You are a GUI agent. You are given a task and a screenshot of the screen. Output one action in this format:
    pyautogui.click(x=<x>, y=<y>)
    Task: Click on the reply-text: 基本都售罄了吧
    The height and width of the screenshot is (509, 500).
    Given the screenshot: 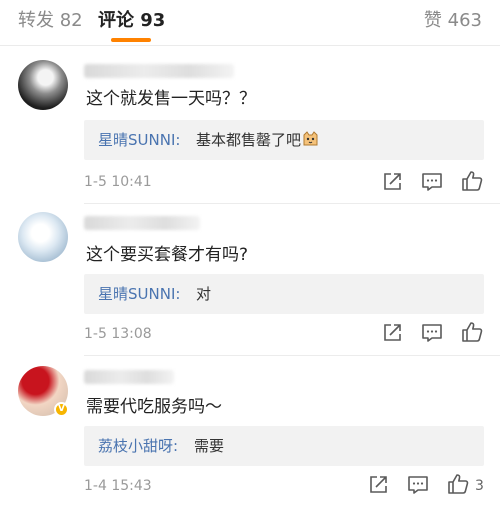 What is the action you would take?
    pyautogui.click(x=257, y=141)
    